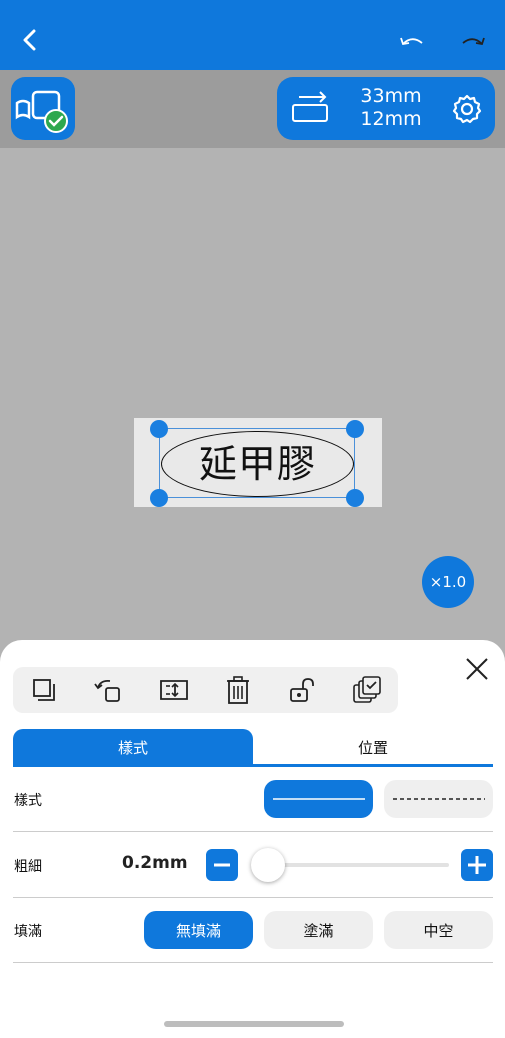  What do you see at coordinates (159, 429) in the screenshot?
I see `resize-handle-top-left` at bounding box center [159, 429].